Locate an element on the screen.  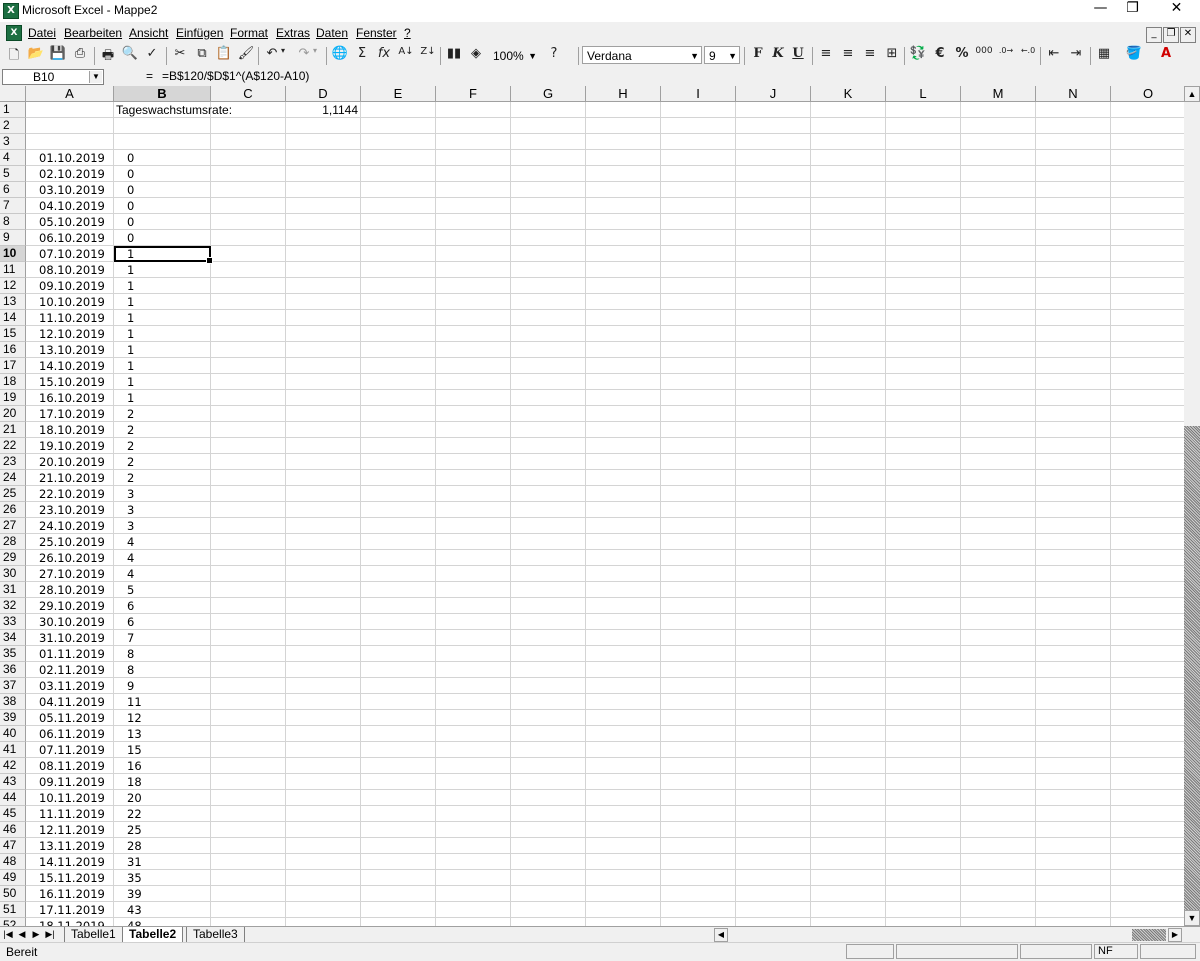
cell-b36: 8 is located at coordinates (130, 670).